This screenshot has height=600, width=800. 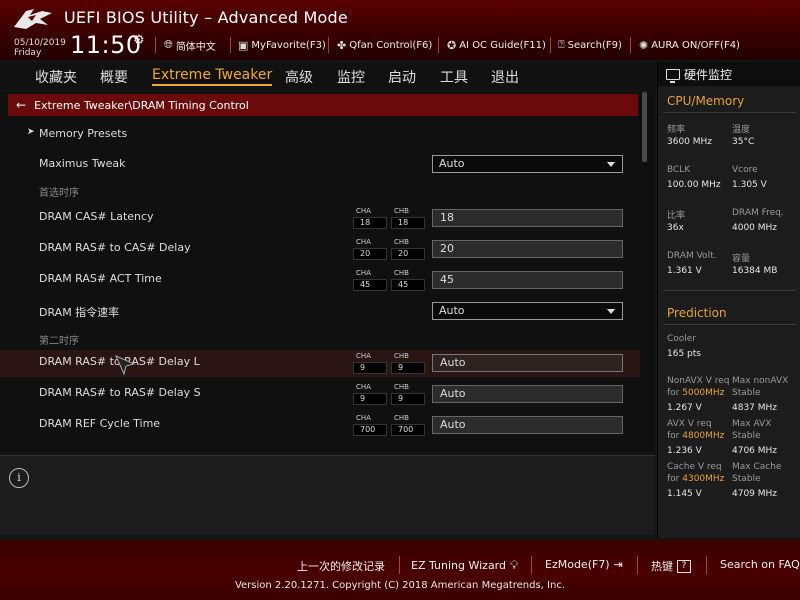 What do you see at coordinates (752, 424) in the screenshot?
I see `max-avx-label: Max AVX` at bounding box center [752, 424].